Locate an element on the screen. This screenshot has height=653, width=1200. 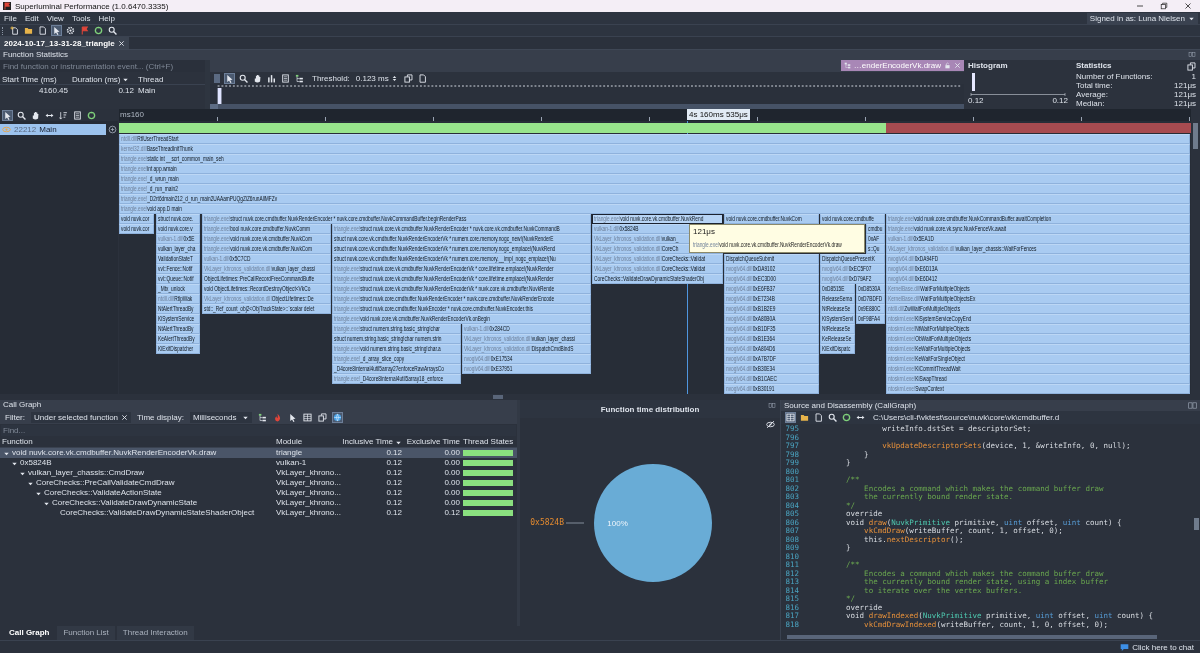
chart-title: Function time distribution is located at coordinates (650, 409).